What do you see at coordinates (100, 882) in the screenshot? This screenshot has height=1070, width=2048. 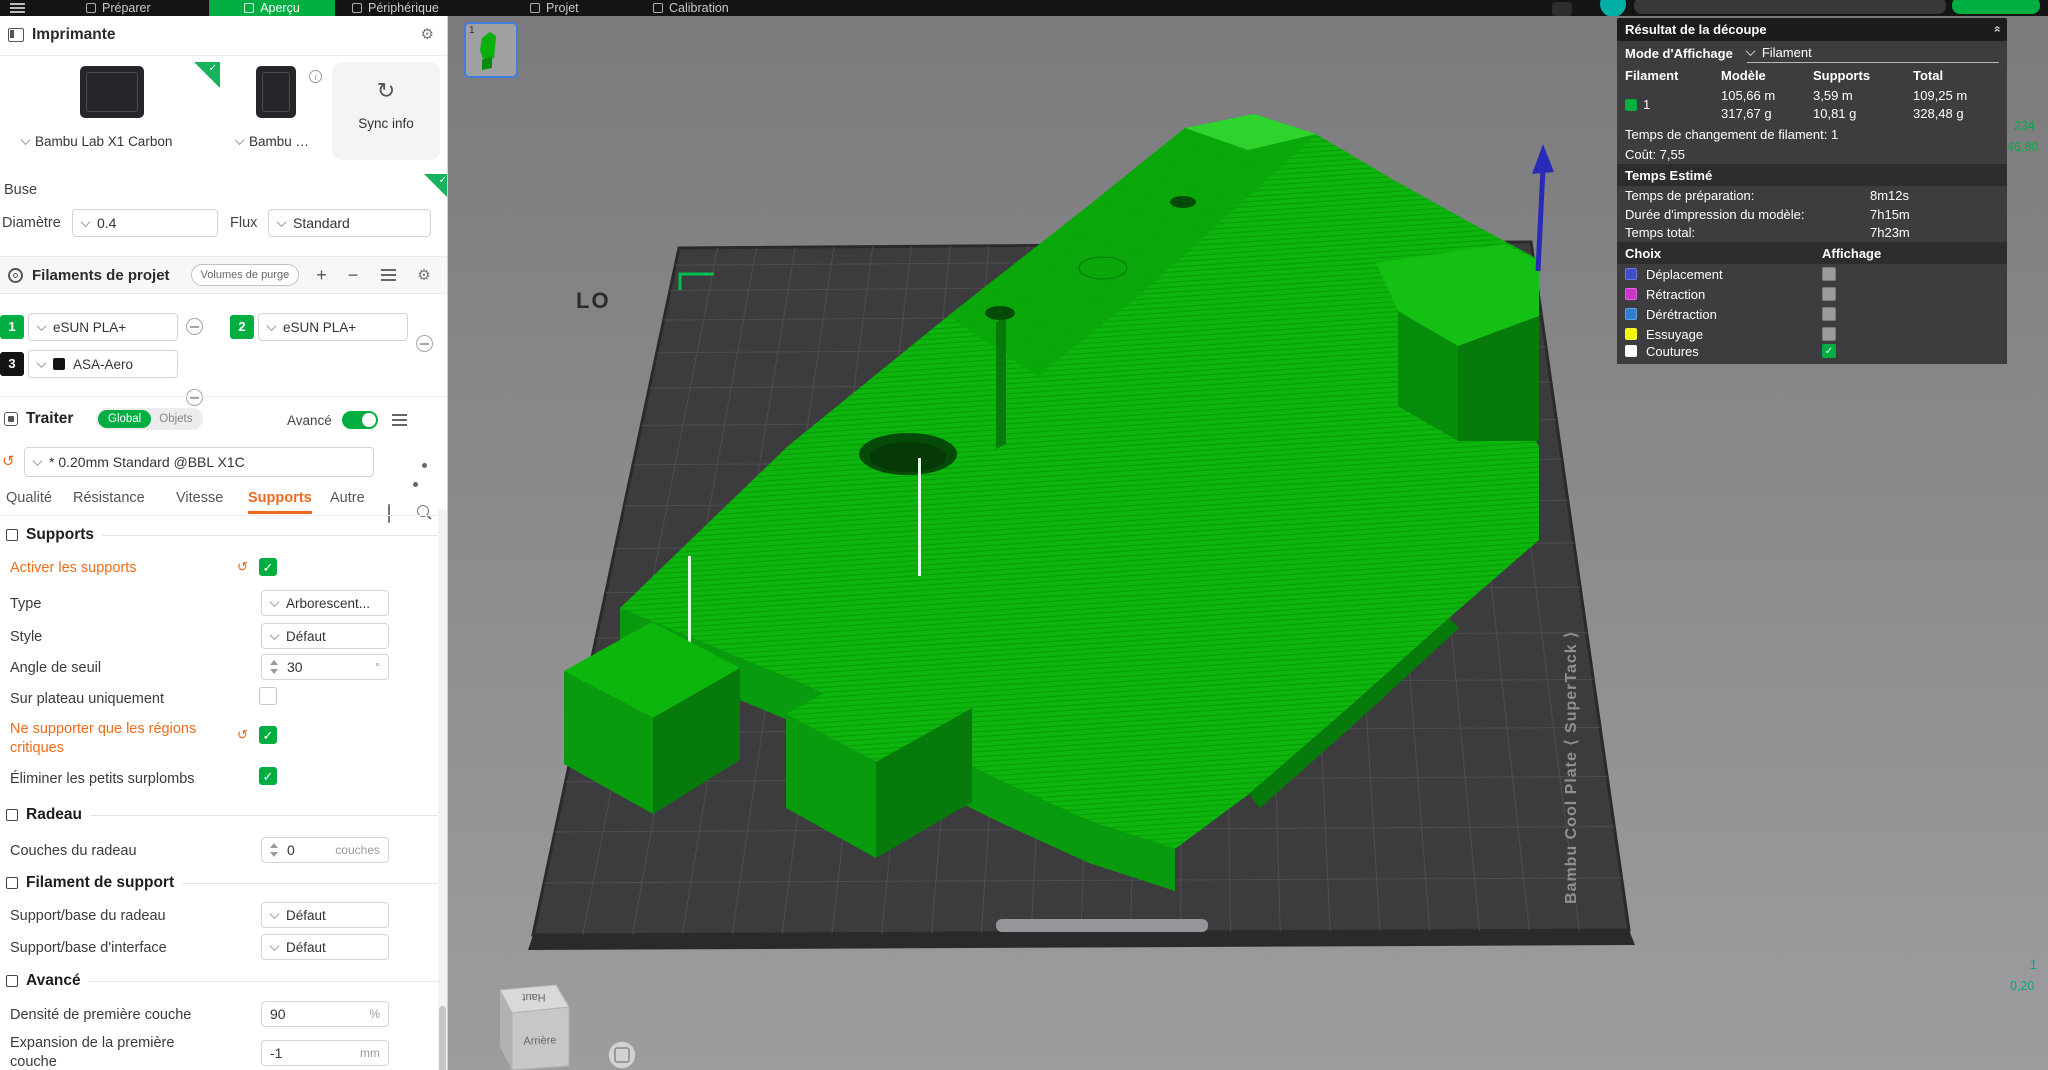 I see `support-filament-section-title: Filament de support` at bounding box center [100, 882].